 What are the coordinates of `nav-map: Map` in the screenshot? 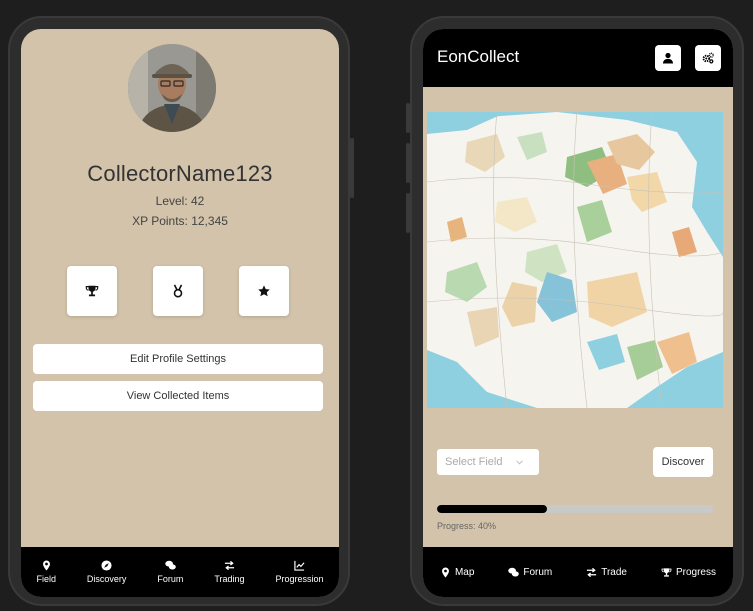 It's located at (457, 572).